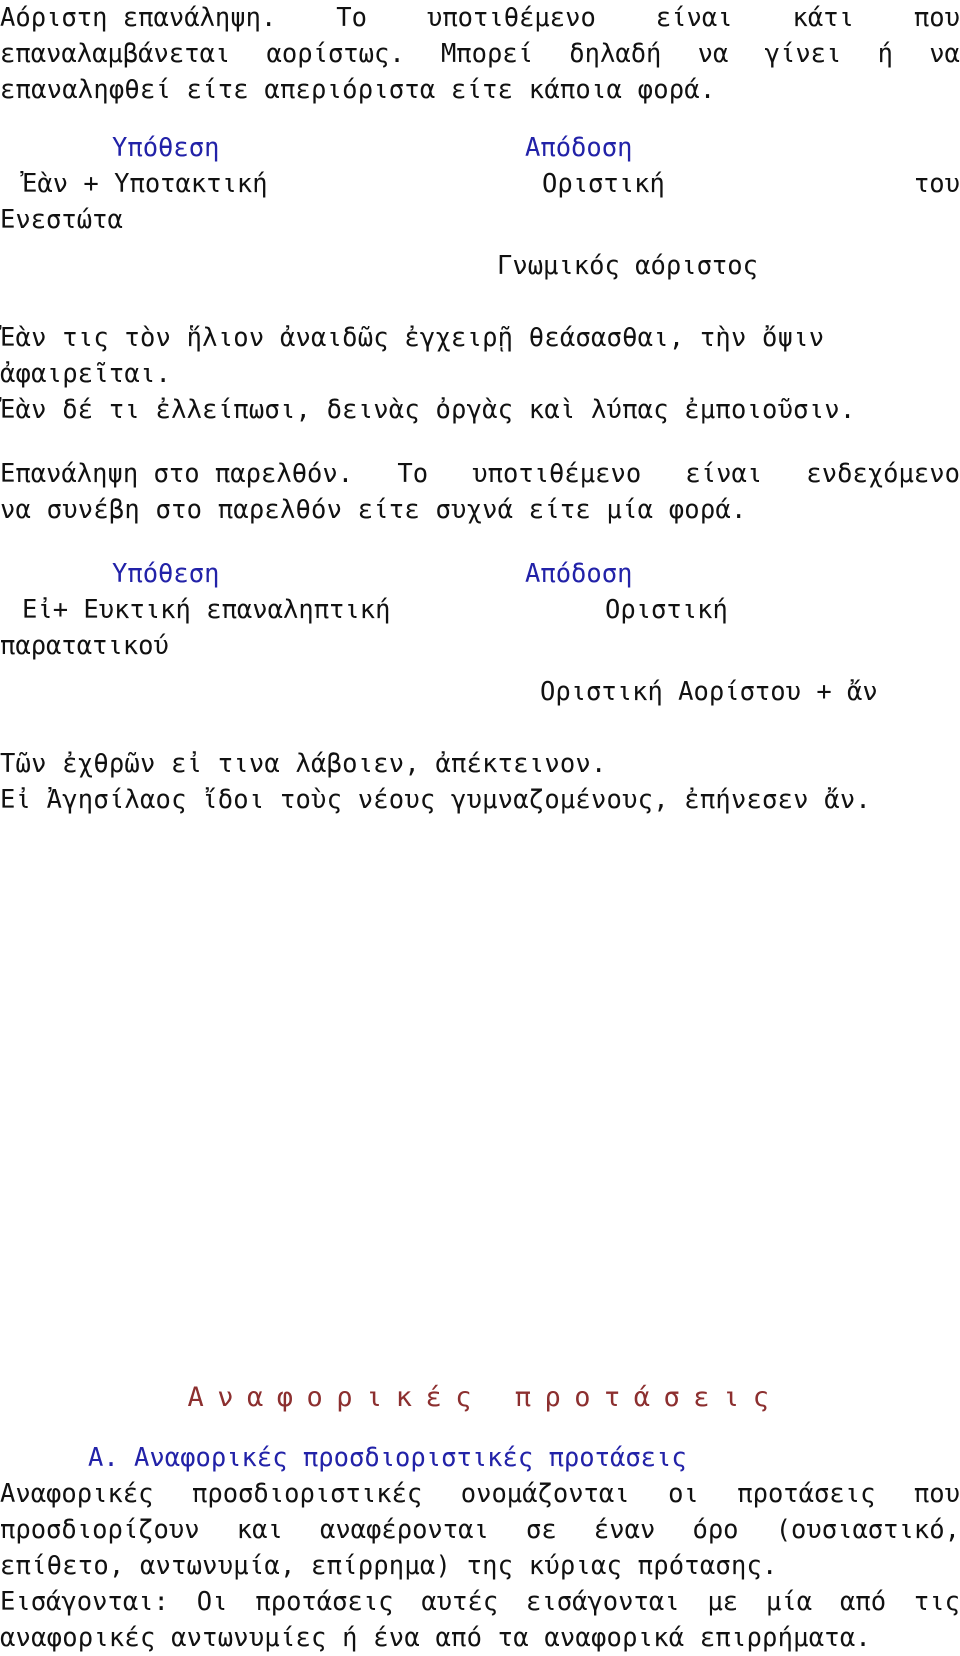 The height and width of the screenshot is (1656, 960). What do you see at coordinates (61, 220) in the screenshot?
I see `schema-left-line2: Ενεστώτα` at bounding box center [61, 220].